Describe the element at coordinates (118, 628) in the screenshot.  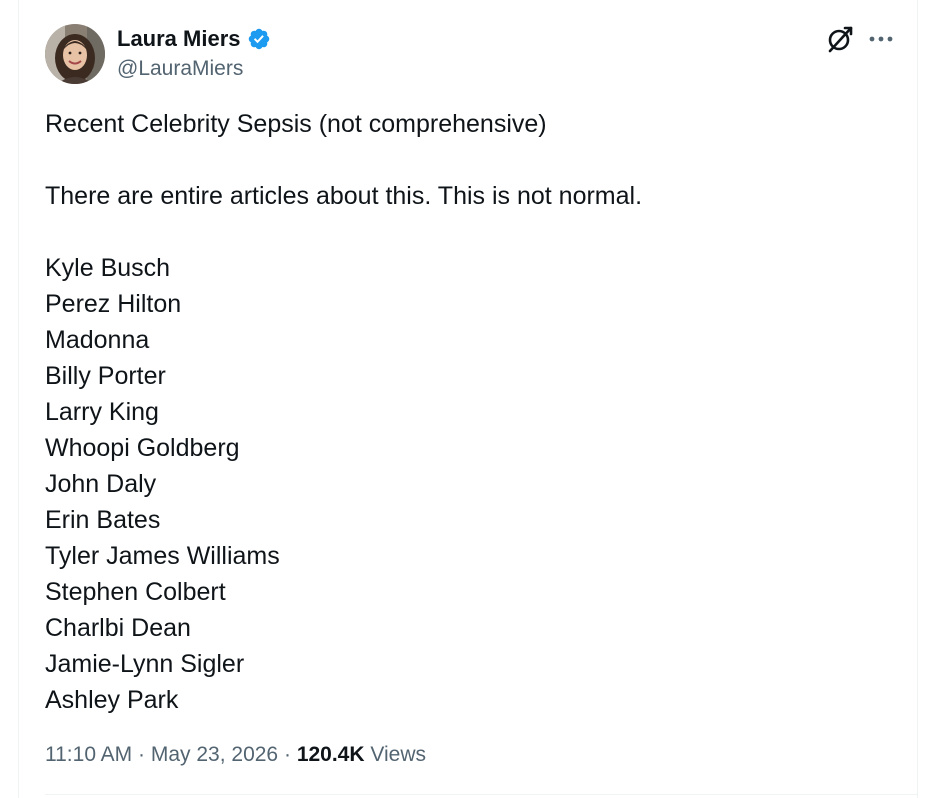
I see `name-list-item: Charlbi Dean` at that location.